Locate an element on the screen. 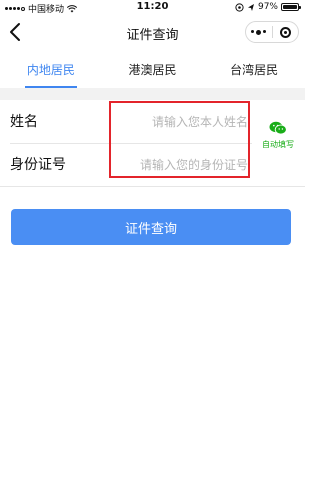 This screenshot has width=320, height=500. status-bar: 中国移动 11:20 97% is located at coordinates (152, 8).